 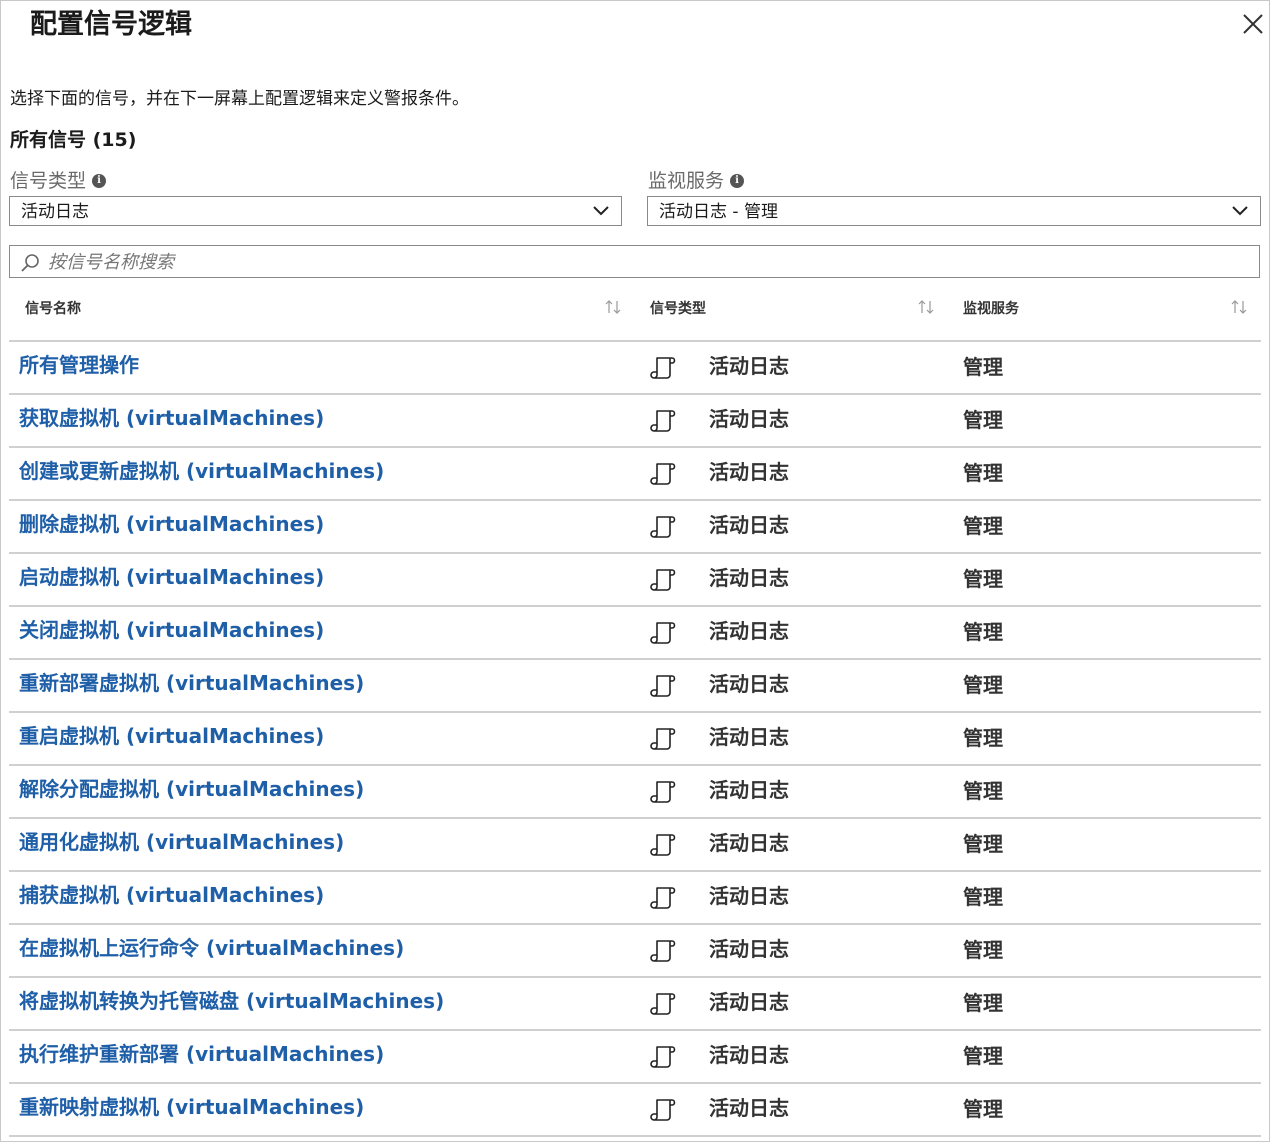 I want to click on signal-type-filter-label: 信号类型 i, so click(x=58, y=181).